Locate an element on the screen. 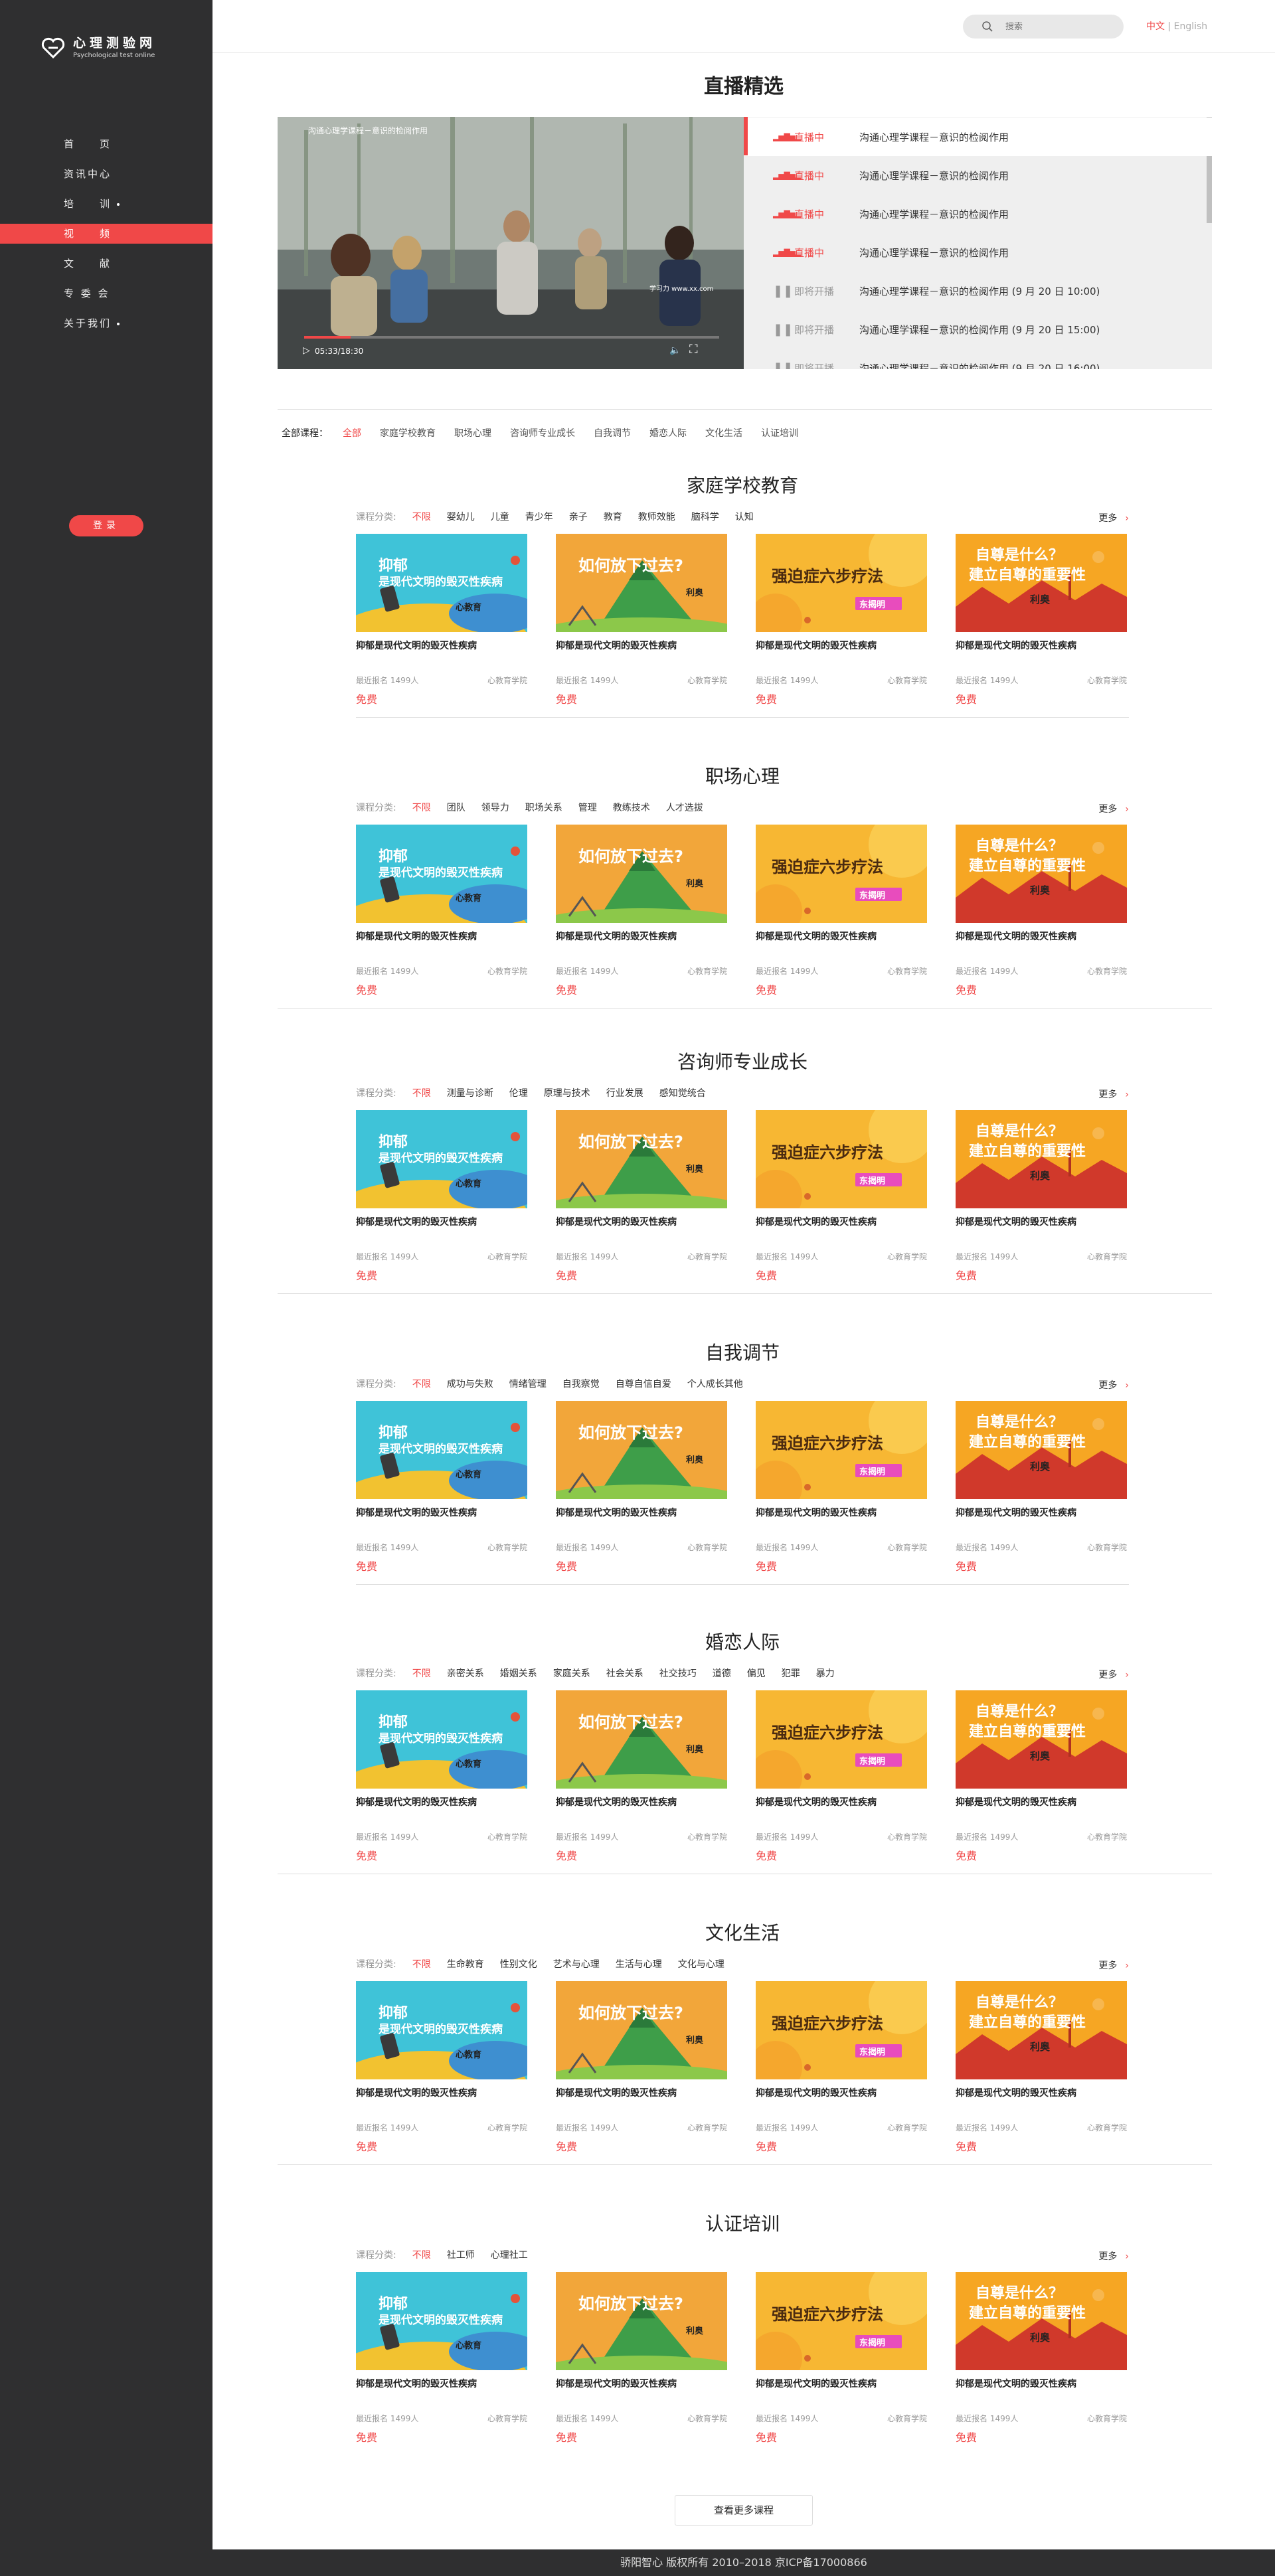  search-box is located at coordinates (1043, 27).